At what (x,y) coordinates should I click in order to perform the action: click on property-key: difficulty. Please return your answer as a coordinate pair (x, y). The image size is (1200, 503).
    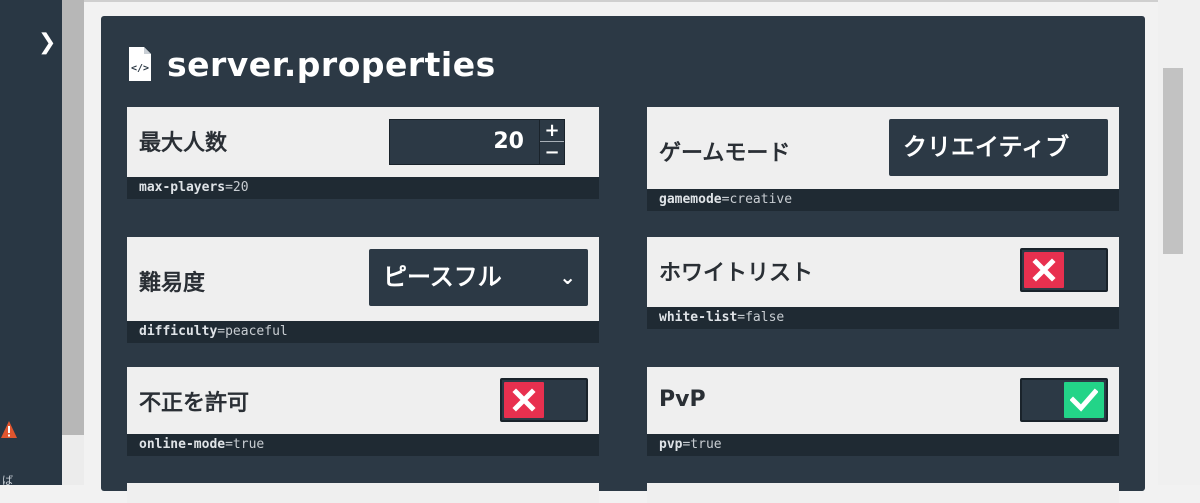
    Looking at the image, I should click on (178, 331).